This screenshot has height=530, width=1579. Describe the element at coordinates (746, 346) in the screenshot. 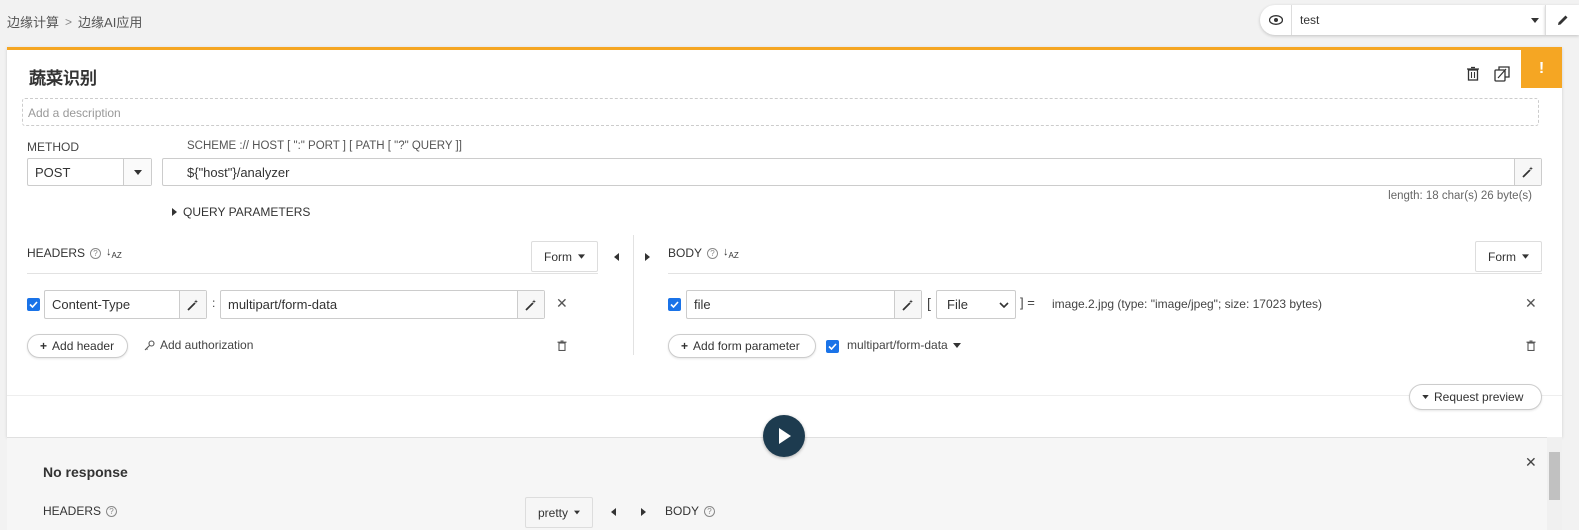

I see `add-form-parameter-label: Add form parameter` at that location.